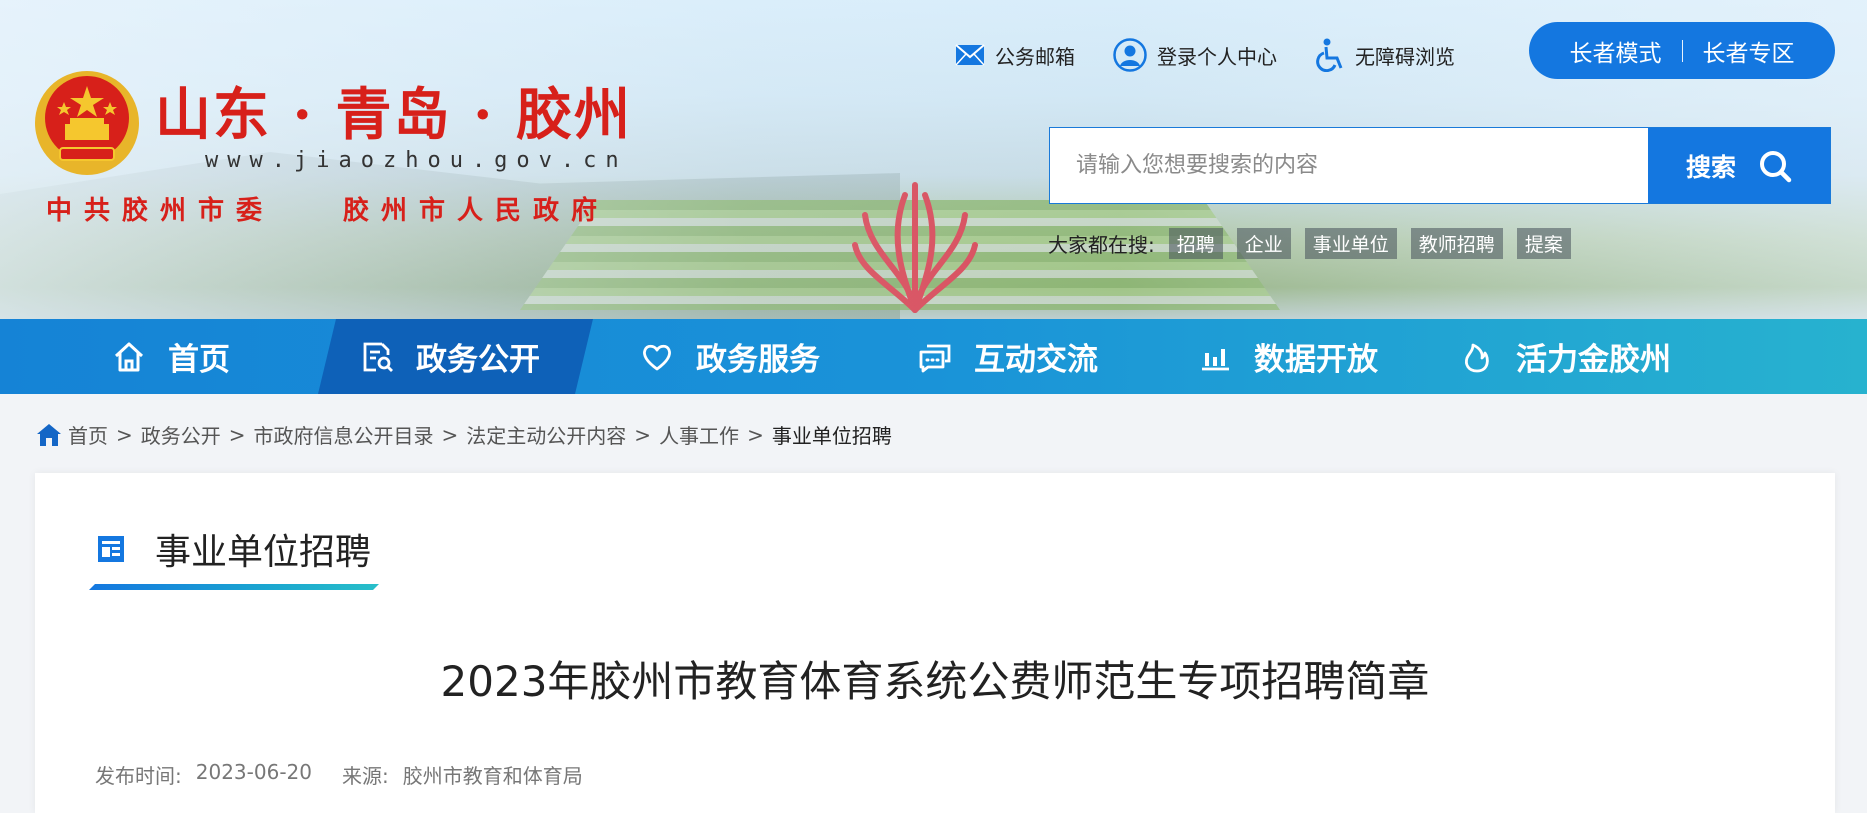 The height and width of the screenshot is (813, 1867). I want to click on hot-tag: 招聘, so click(1195, 243).